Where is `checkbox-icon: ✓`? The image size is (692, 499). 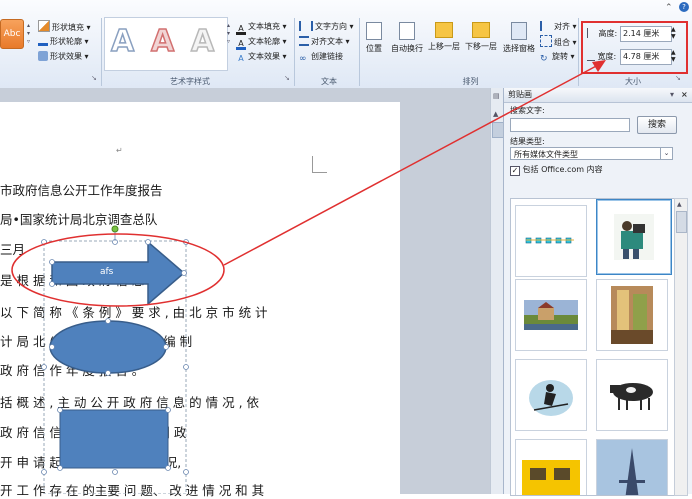 checkbox-icon: ✓ is located at coordinates (515, 171).